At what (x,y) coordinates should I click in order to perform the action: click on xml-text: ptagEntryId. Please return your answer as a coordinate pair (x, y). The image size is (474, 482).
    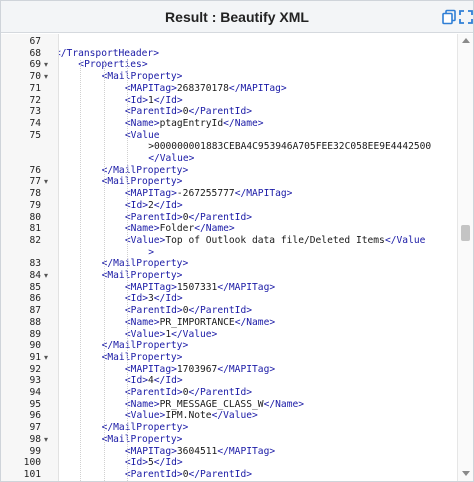
    Looking at the image, I should click on (191, 123).